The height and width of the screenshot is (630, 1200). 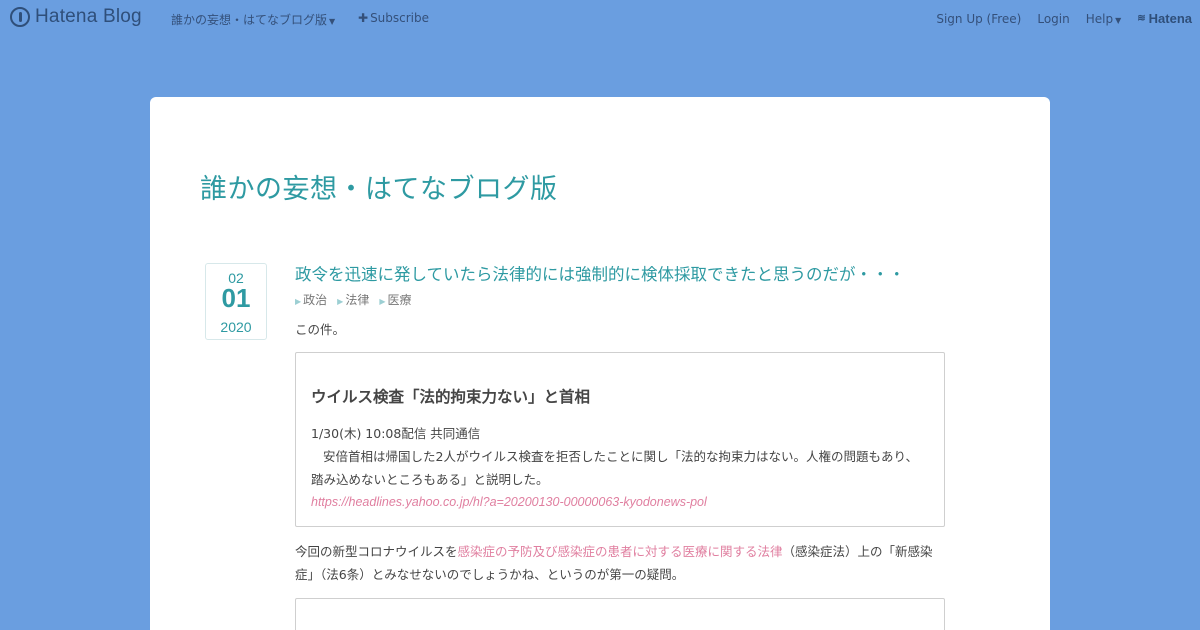 I want to click on quote-meta: 1/30(木) 10:08配信 共同通信, so click(x=396, y=433).